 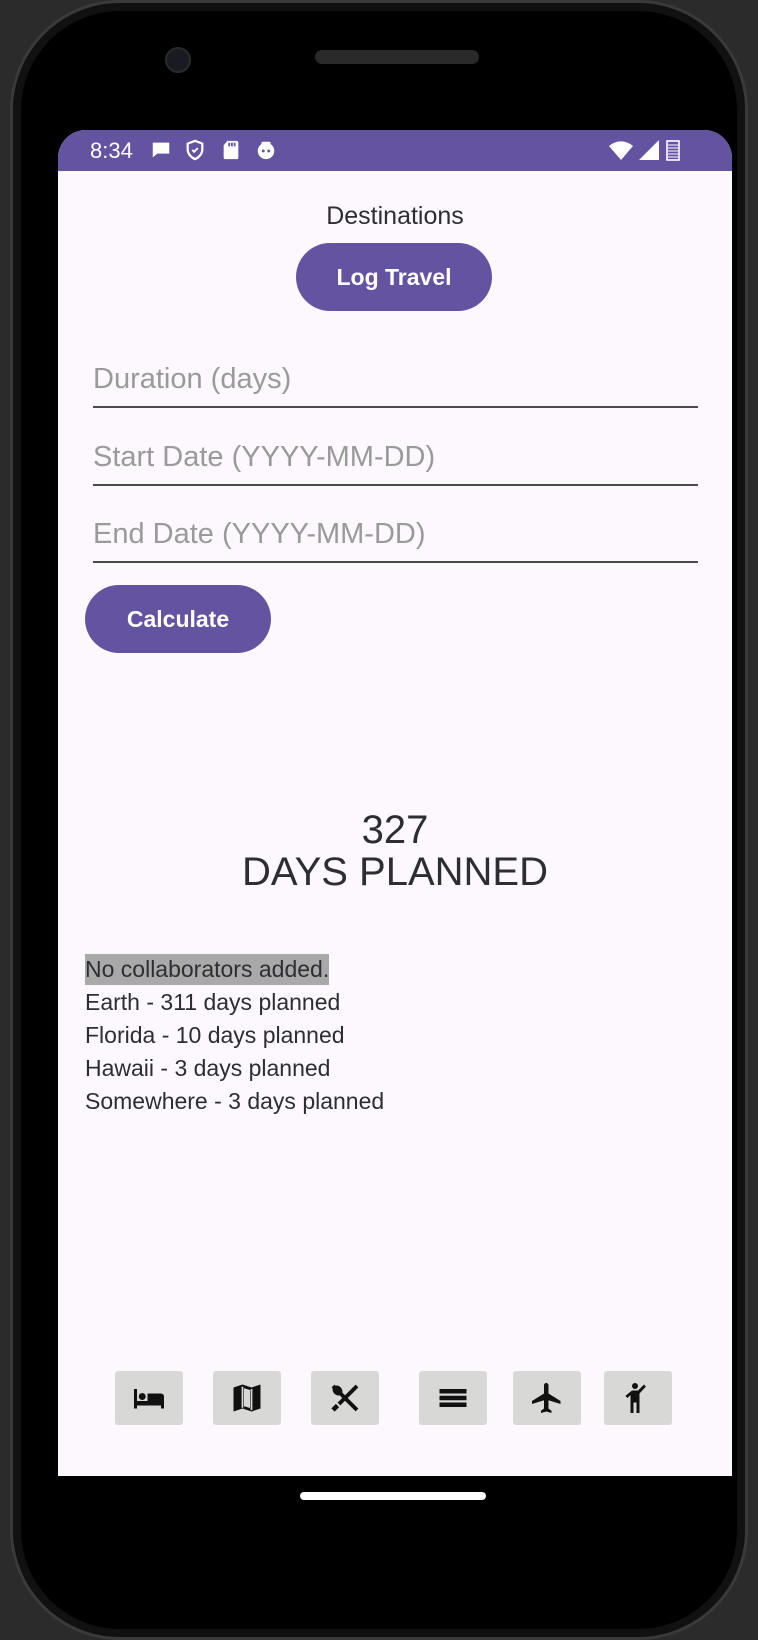 I want to click on bed-icon, so click(x=149, y=1399).